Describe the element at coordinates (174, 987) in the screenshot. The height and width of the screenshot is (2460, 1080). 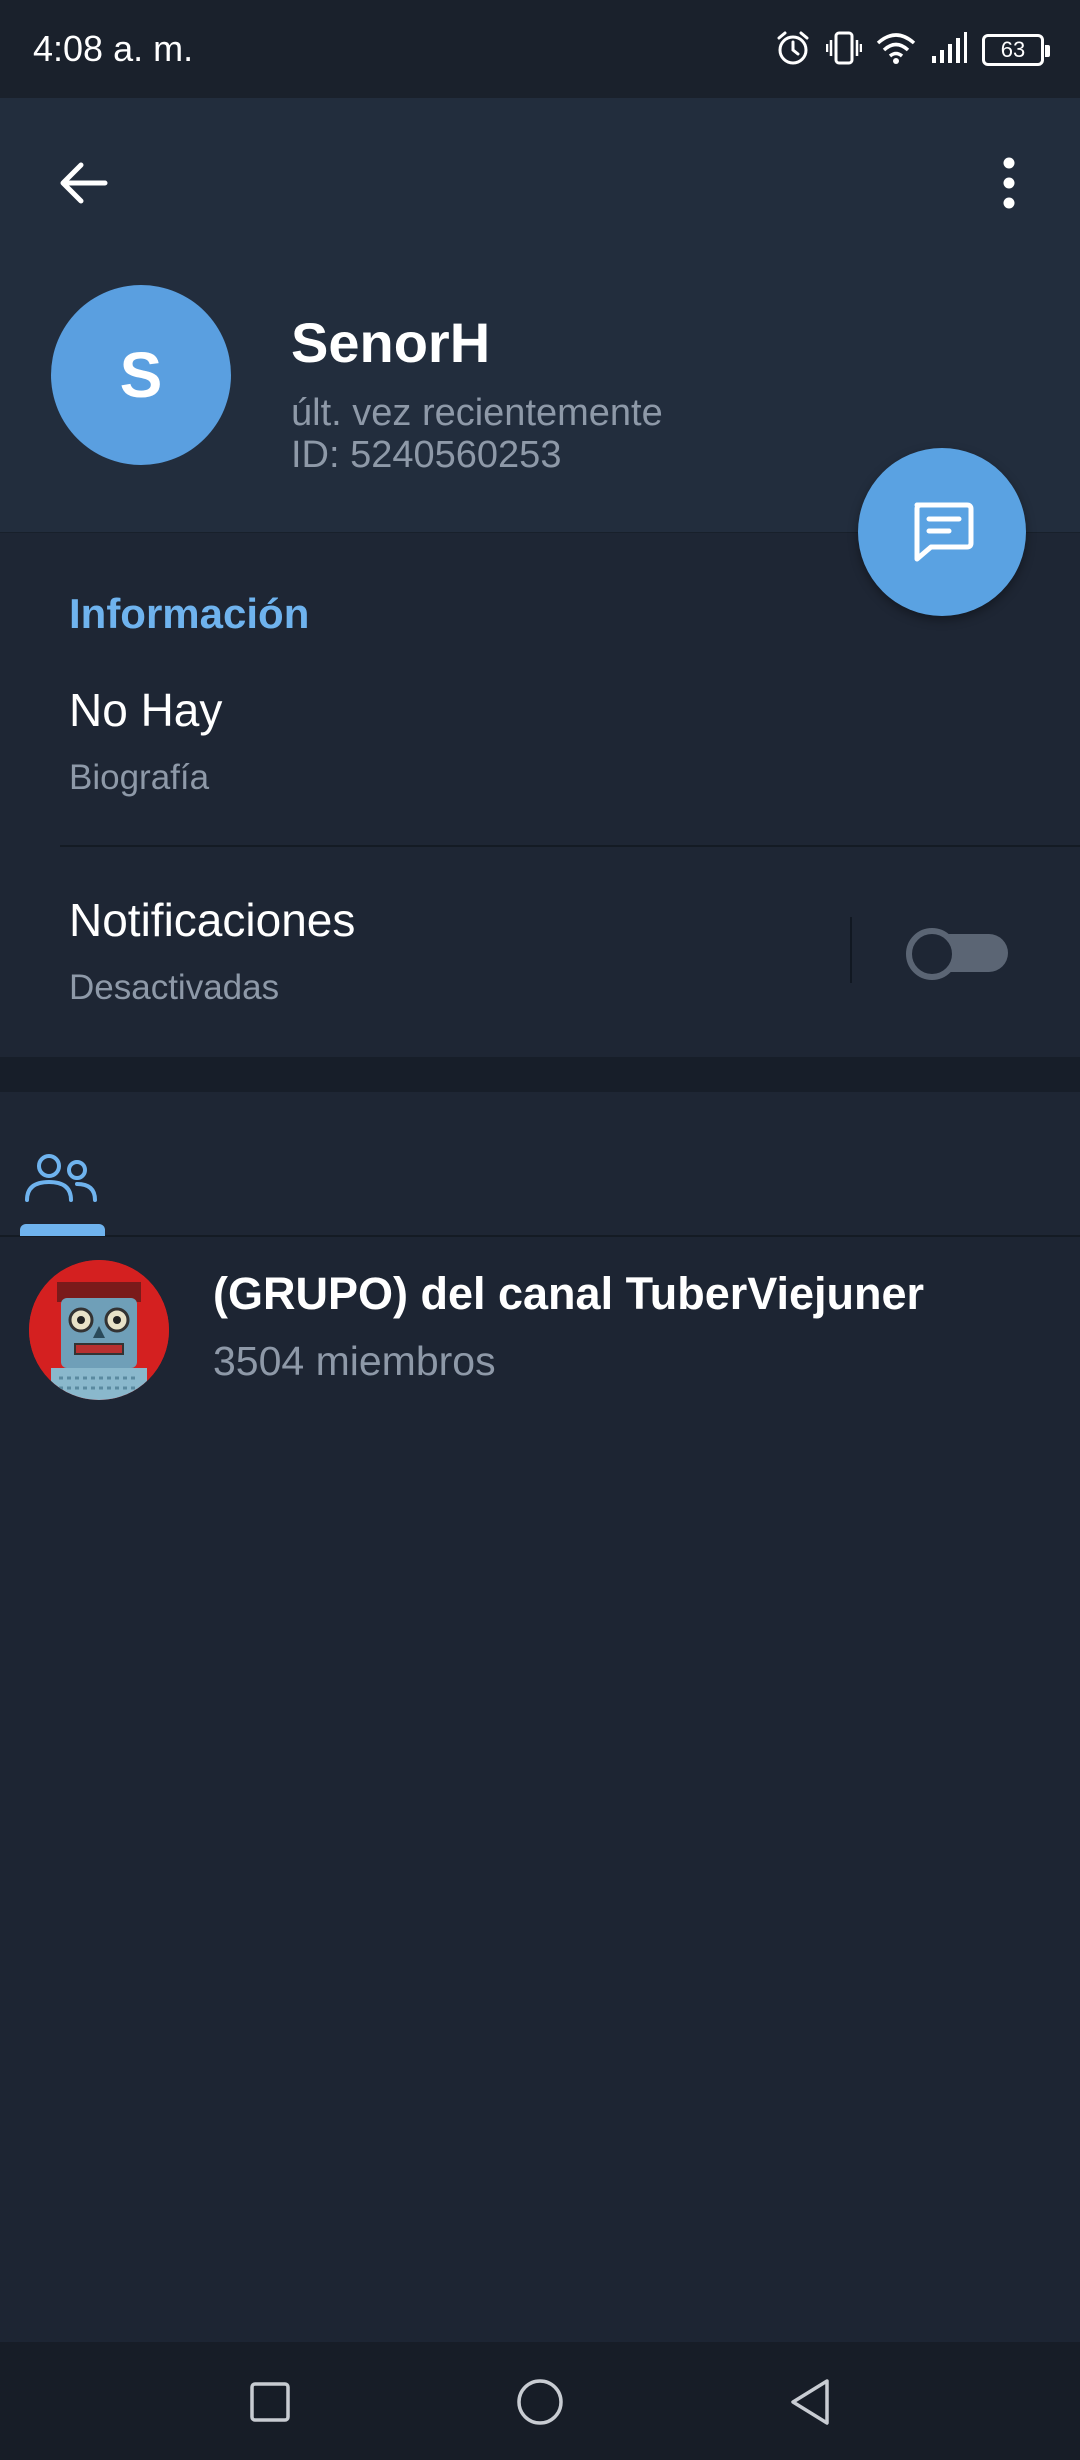
I see `notifications-status: Desactivadas` at that location.